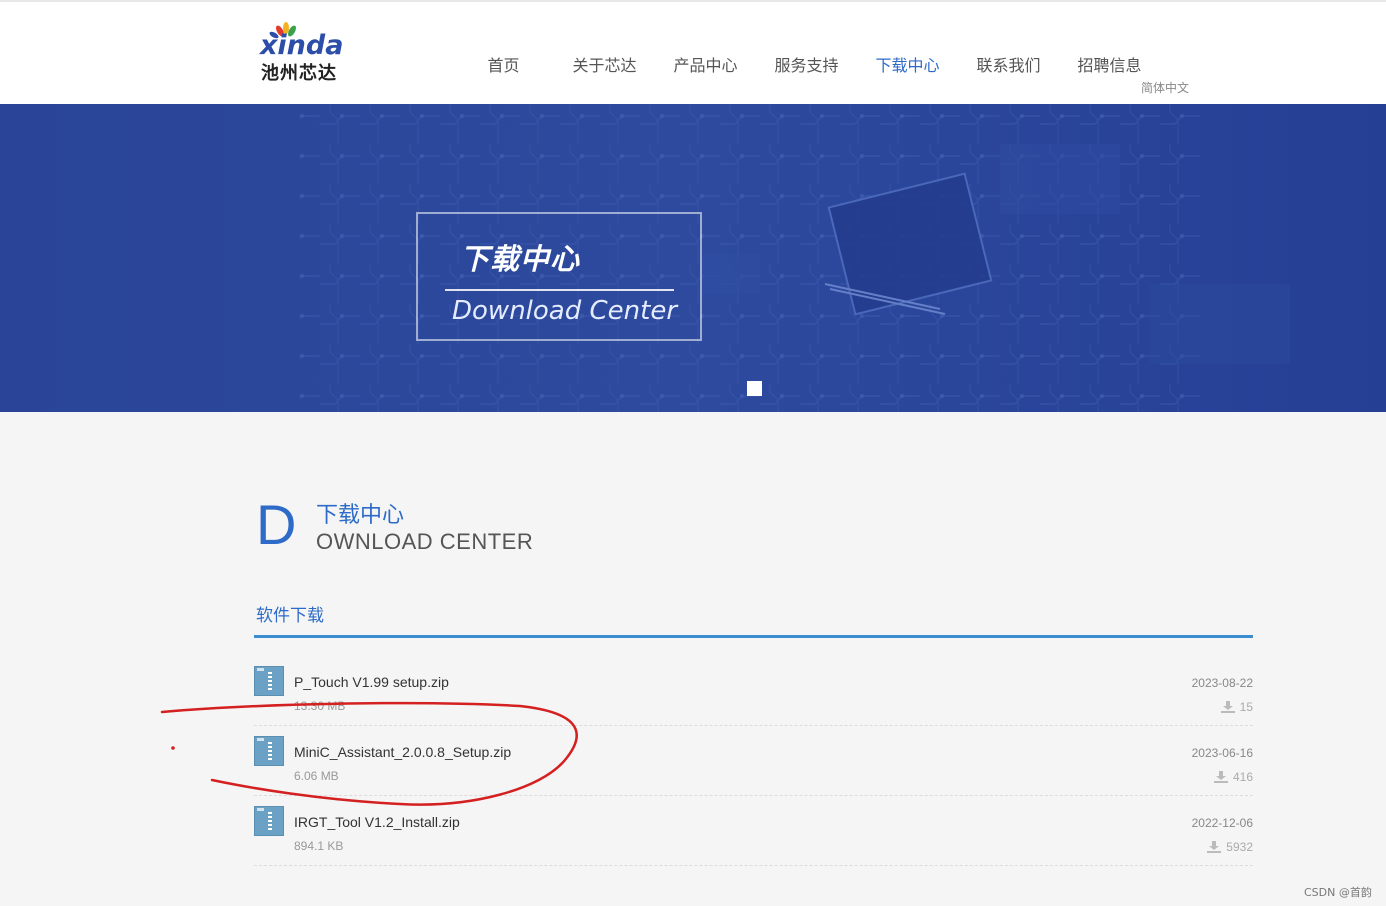  Describe the element at coordinates (302, 45) in the screenshot. I see `logo-wordmark: xinda` at that location.